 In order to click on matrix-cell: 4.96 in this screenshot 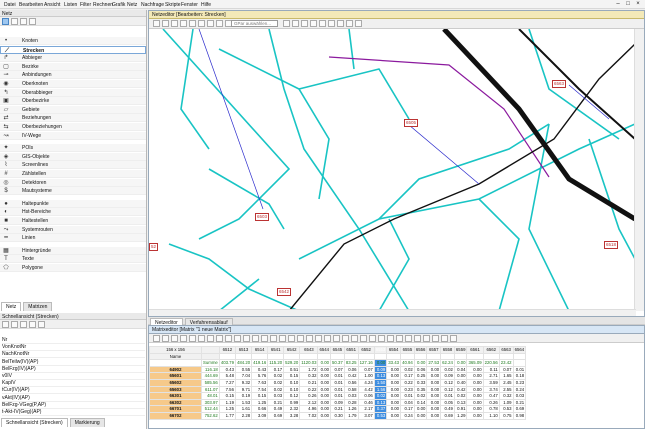, I will do `click(309, 409)`.